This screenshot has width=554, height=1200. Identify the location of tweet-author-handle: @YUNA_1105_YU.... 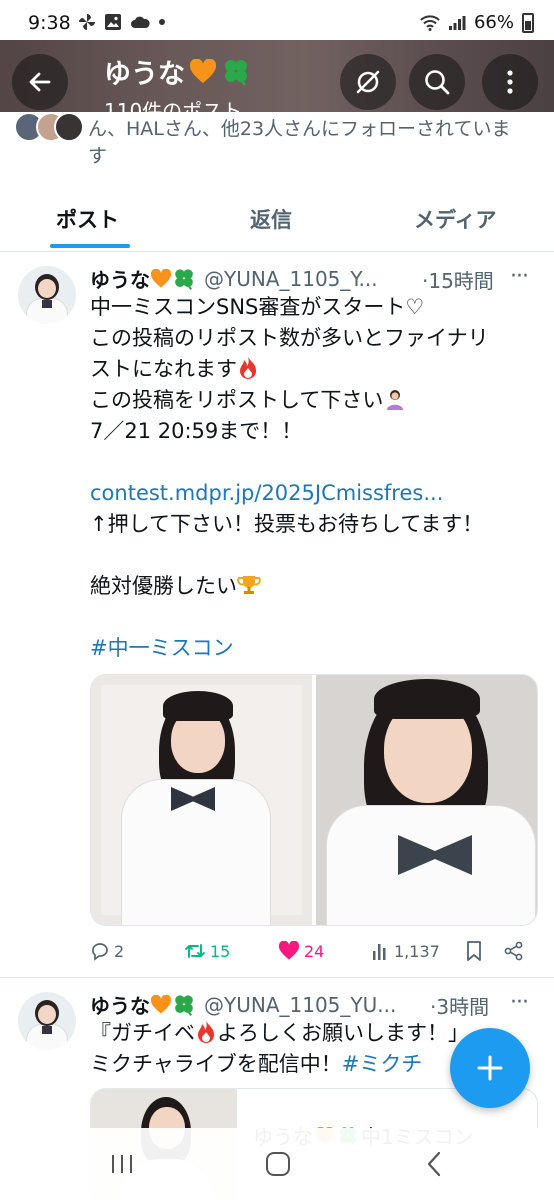
(300, 1005).